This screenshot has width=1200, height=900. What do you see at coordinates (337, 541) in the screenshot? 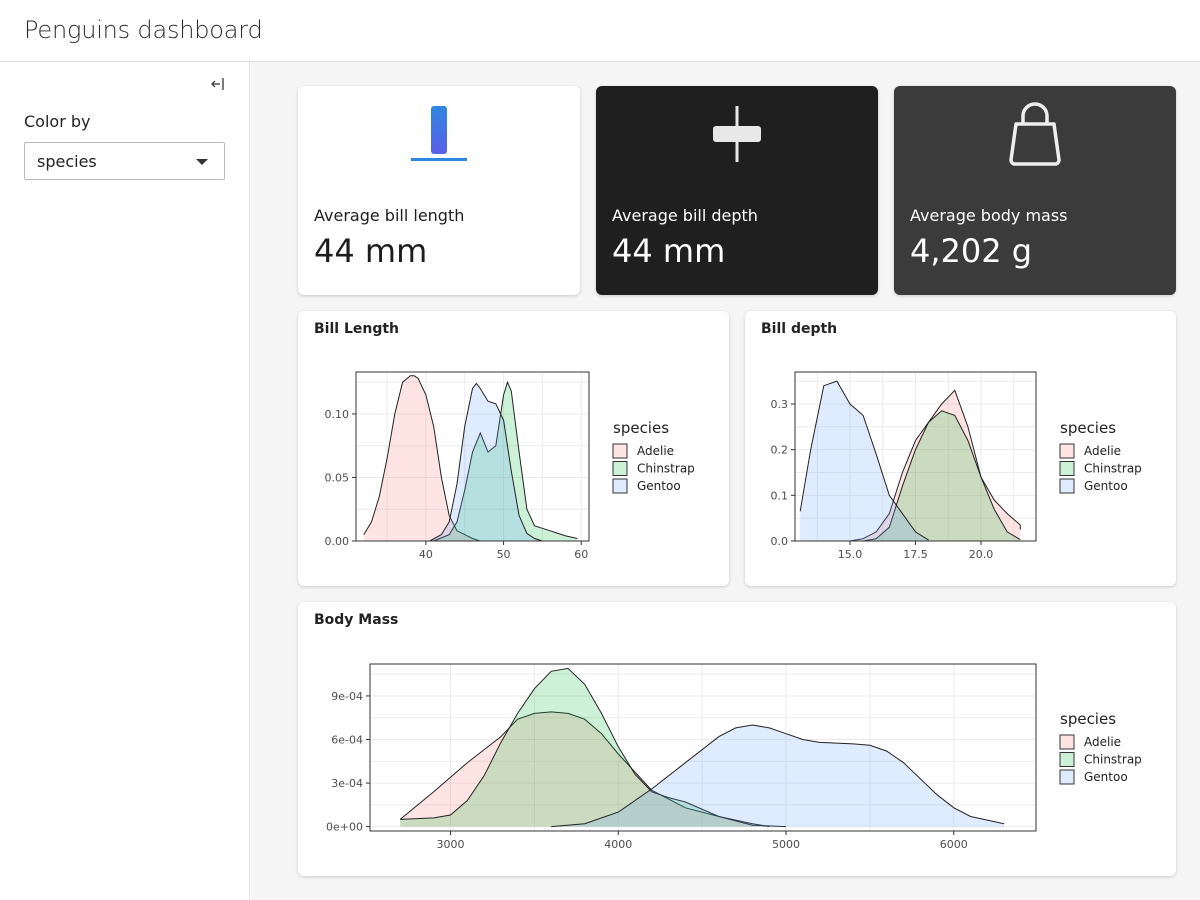
I see `y-tick-label: 0.00` at bounding box center [337, 541].